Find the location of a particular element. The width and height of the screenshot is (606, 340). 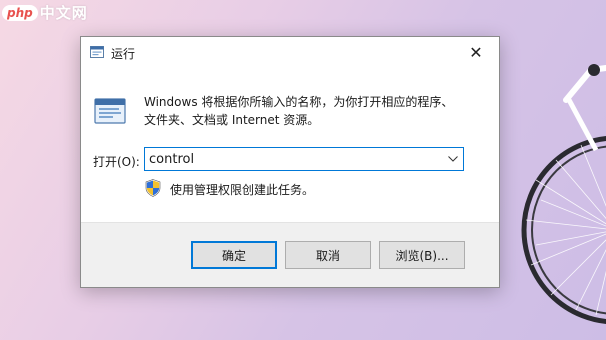

open-combobox: control is located at coordinates (304, 159).